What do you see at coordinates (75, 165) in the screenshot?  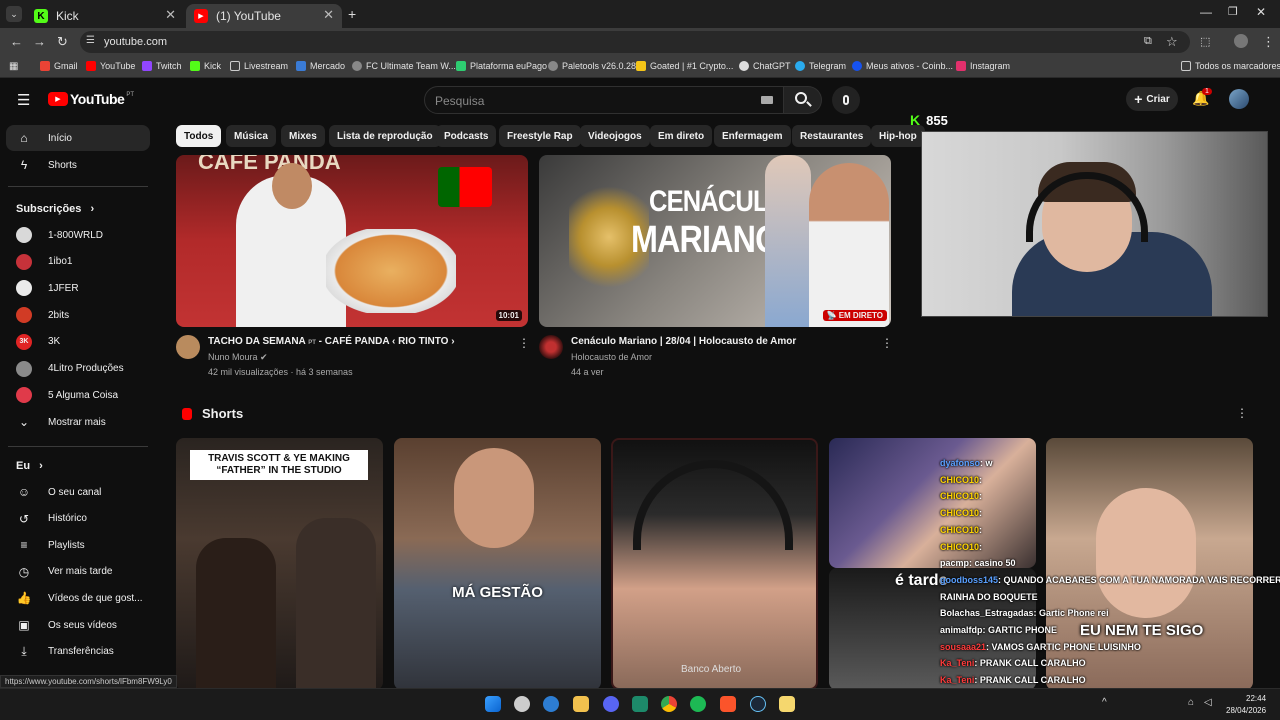 I see `sidebar-item-shorts: ϟ Shorts` at bounding box center [75, 165].